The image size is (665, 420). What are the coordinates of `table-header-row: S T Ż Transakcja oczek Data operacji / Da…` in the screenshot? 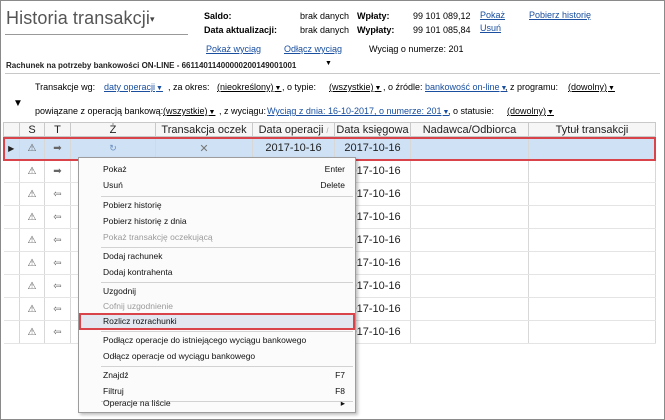 It's located at (329, 129).